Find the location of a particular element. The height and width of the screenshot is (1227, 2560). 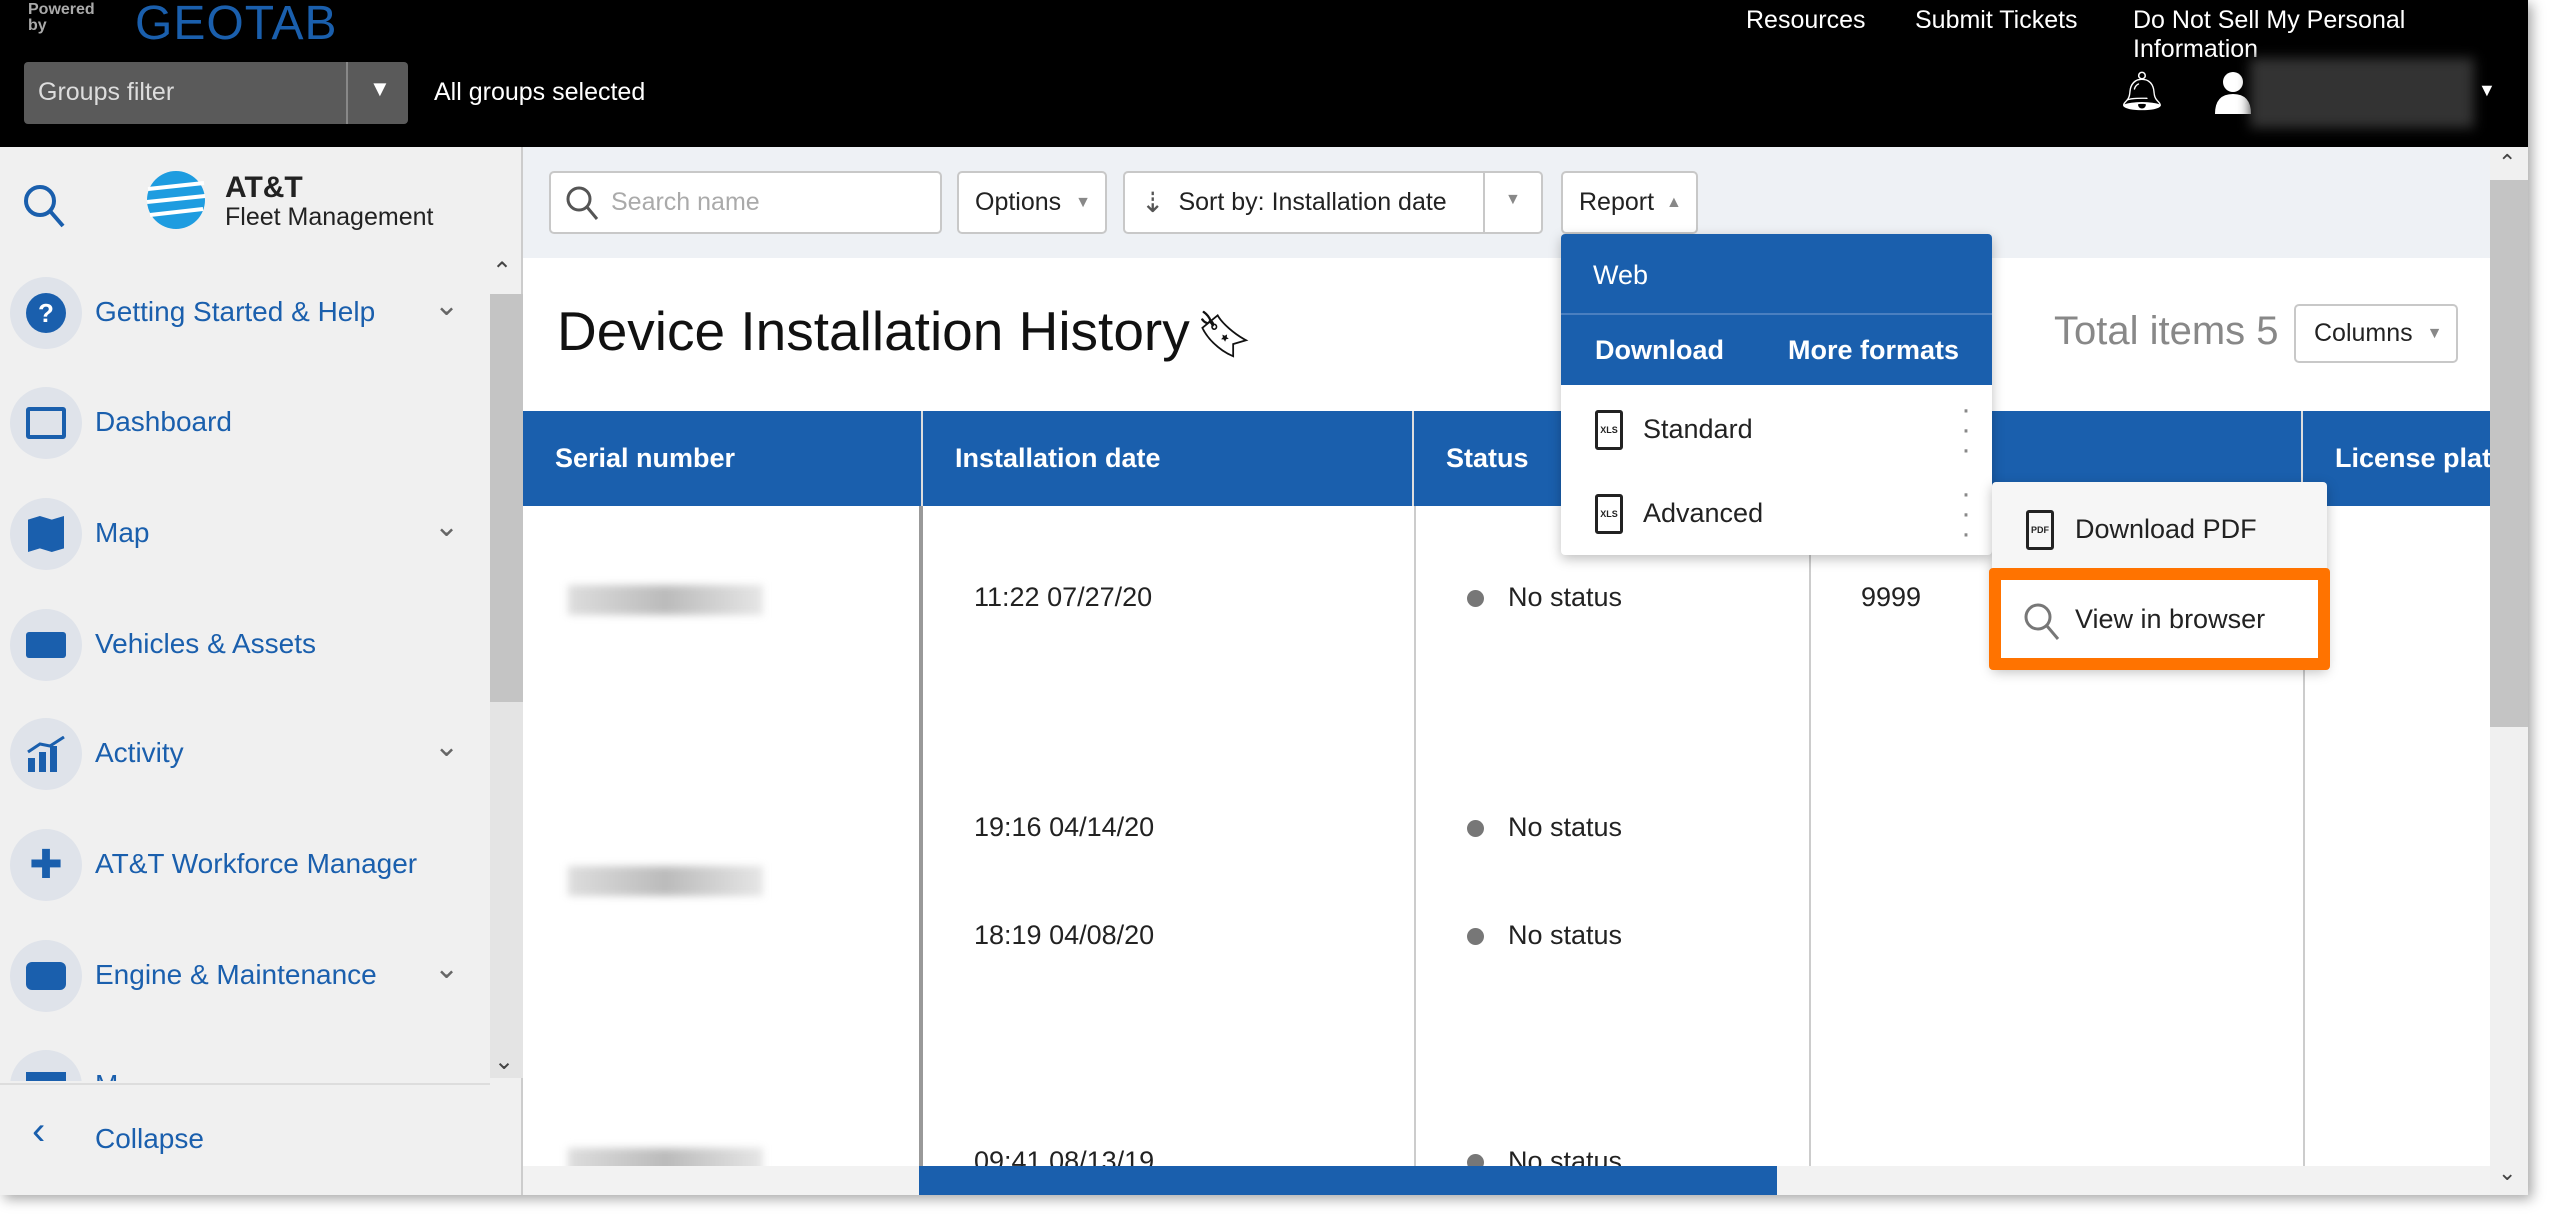

sort-button: ⇣ Sort by: Installation date ▼ is located at coordinates (1333, 202).